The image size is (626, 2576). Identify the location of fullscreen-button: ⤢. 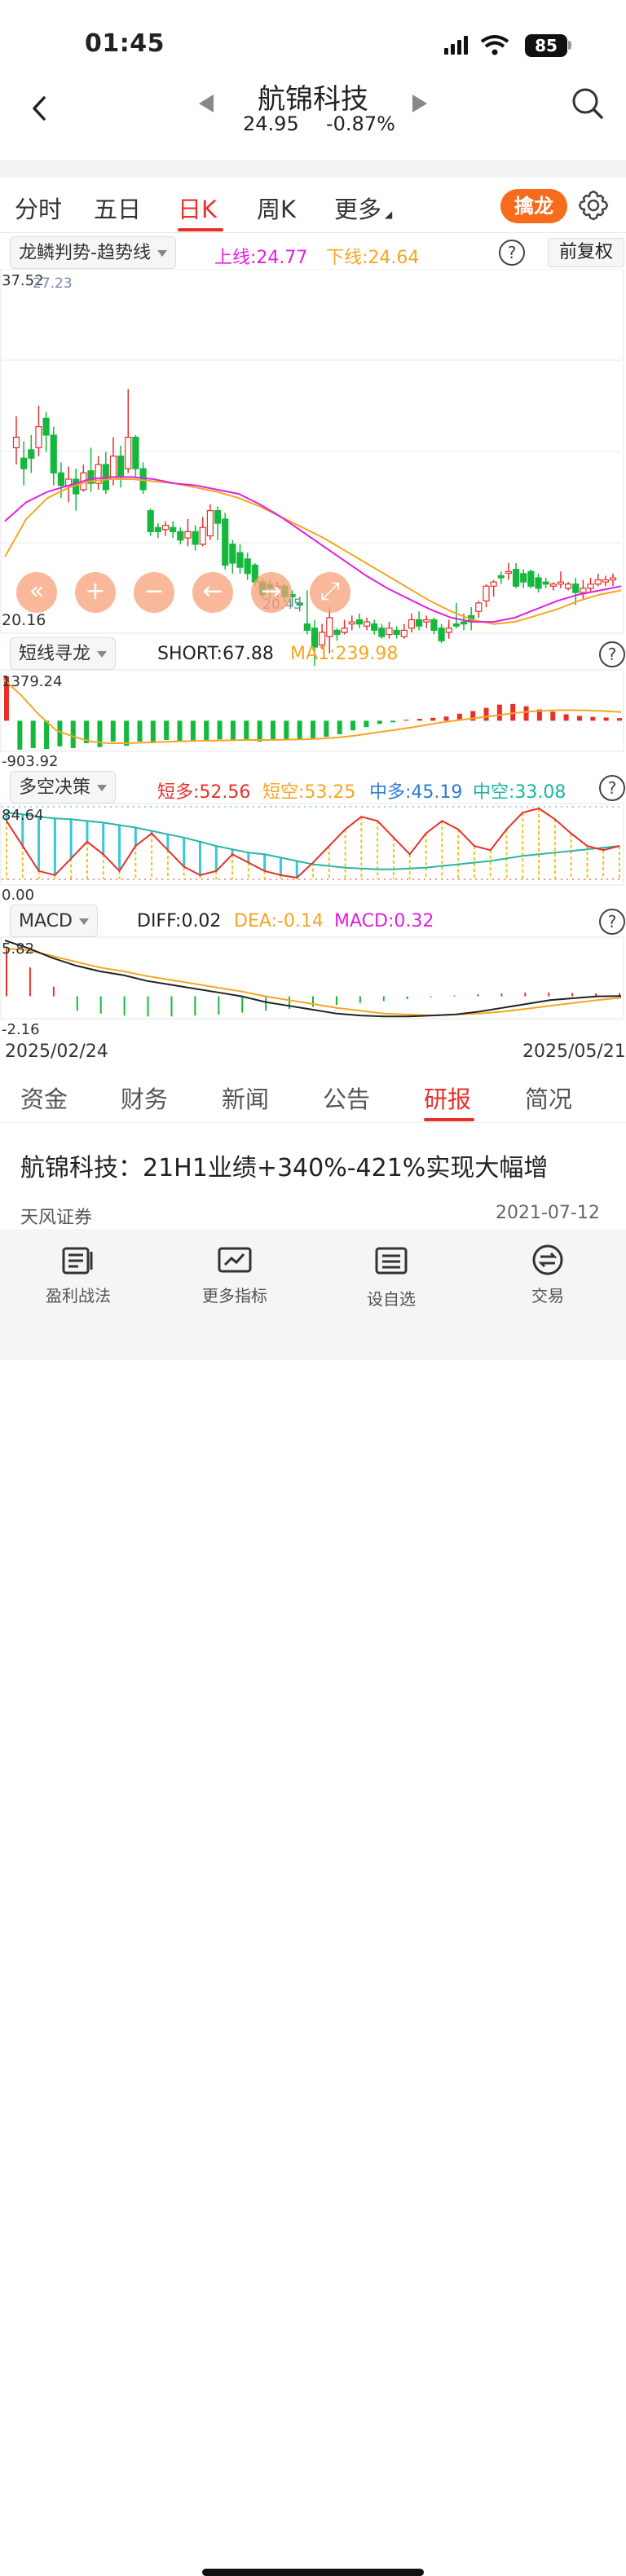
(330, 592).